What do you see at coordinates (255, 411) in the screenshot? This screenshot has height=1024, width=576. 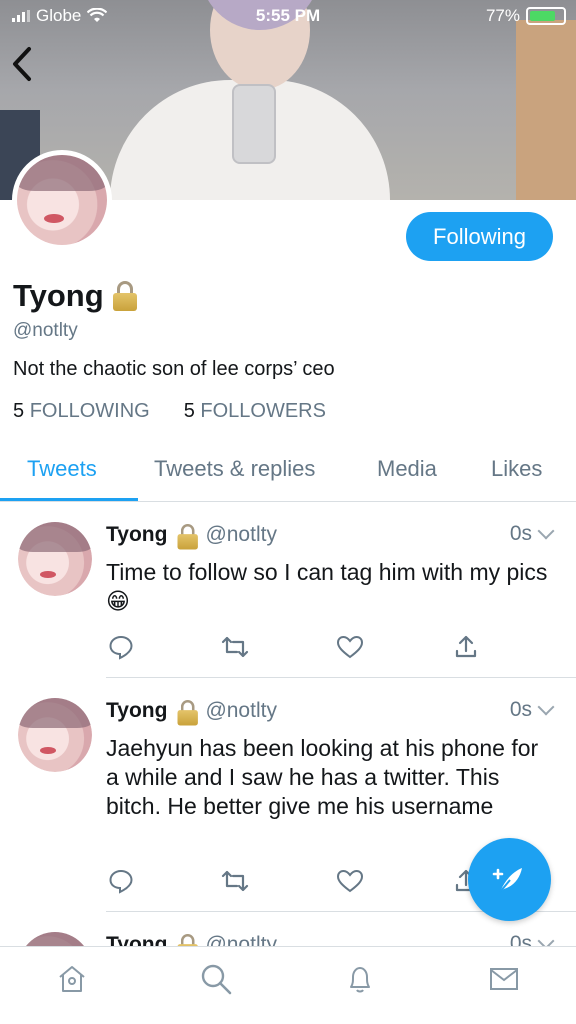 I see `followers-count-link: 5 FOLLOWERS` at bounding box center [255, 411].